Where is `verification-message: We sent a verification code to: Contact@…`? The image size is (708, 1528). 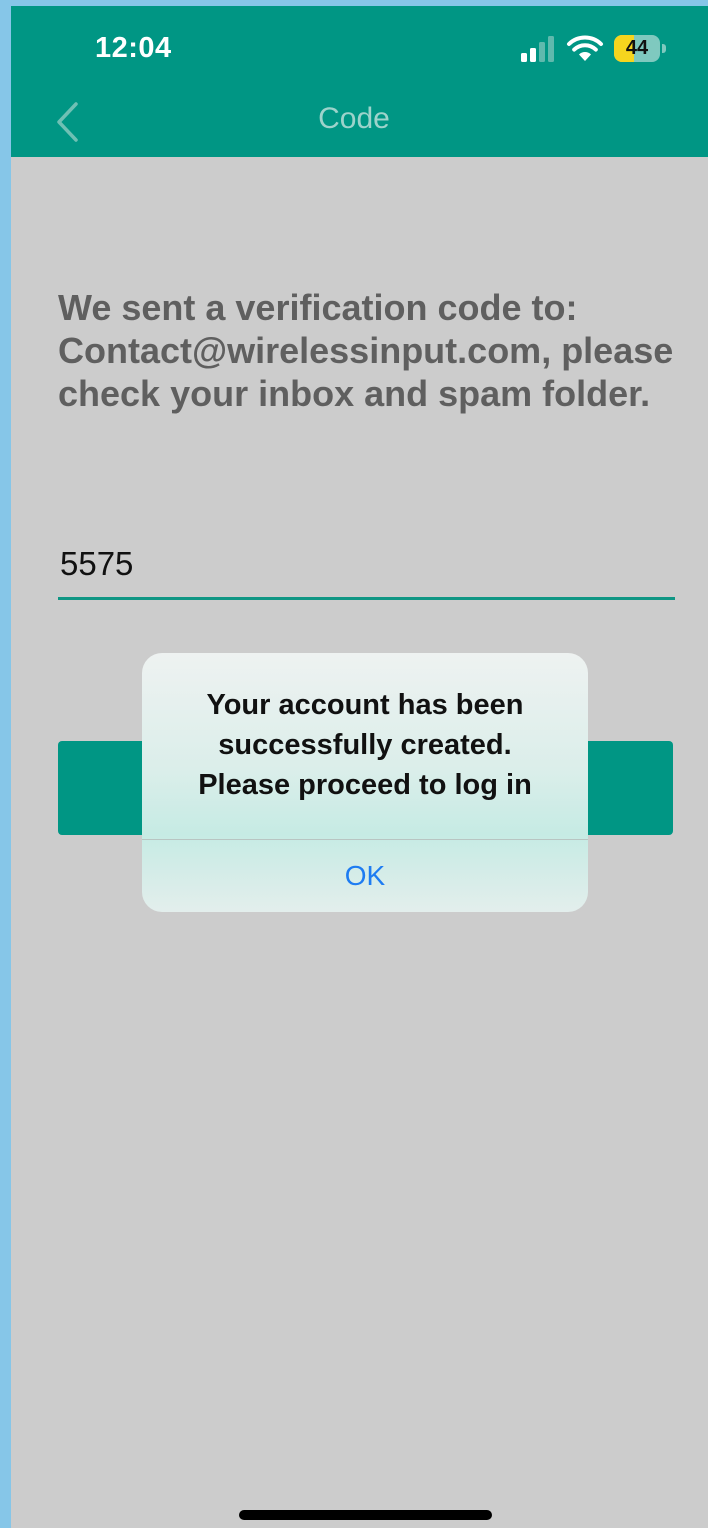 verification-message: We sent a verification code to: Contact@… is located at coordinates (366, 350).